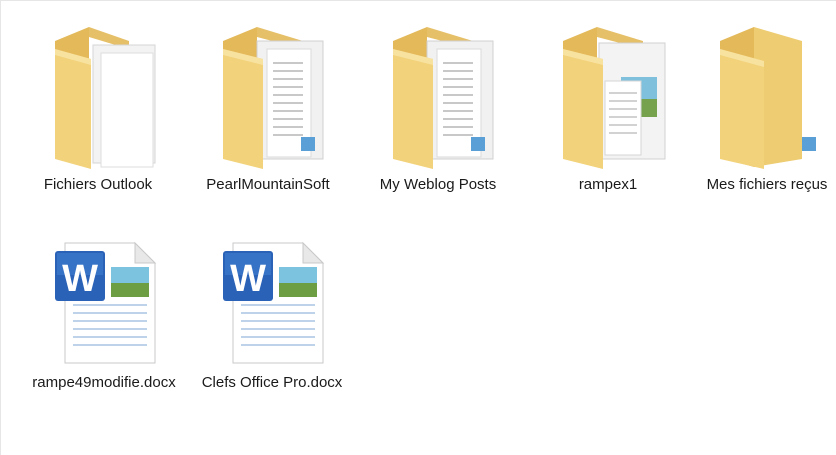 Image resolution: width=836 pixels, height=455 pixels. Describe the element at coordinates (272, 382) in the screenshot. I see `item-label: Clefs Office Pro.docx` at that location.